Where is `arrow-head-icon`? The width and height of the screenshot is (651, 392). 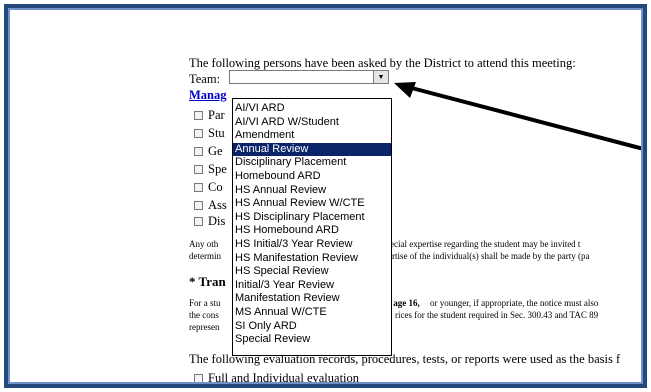 arrow-head-icon is located at coordinates (405, 90).